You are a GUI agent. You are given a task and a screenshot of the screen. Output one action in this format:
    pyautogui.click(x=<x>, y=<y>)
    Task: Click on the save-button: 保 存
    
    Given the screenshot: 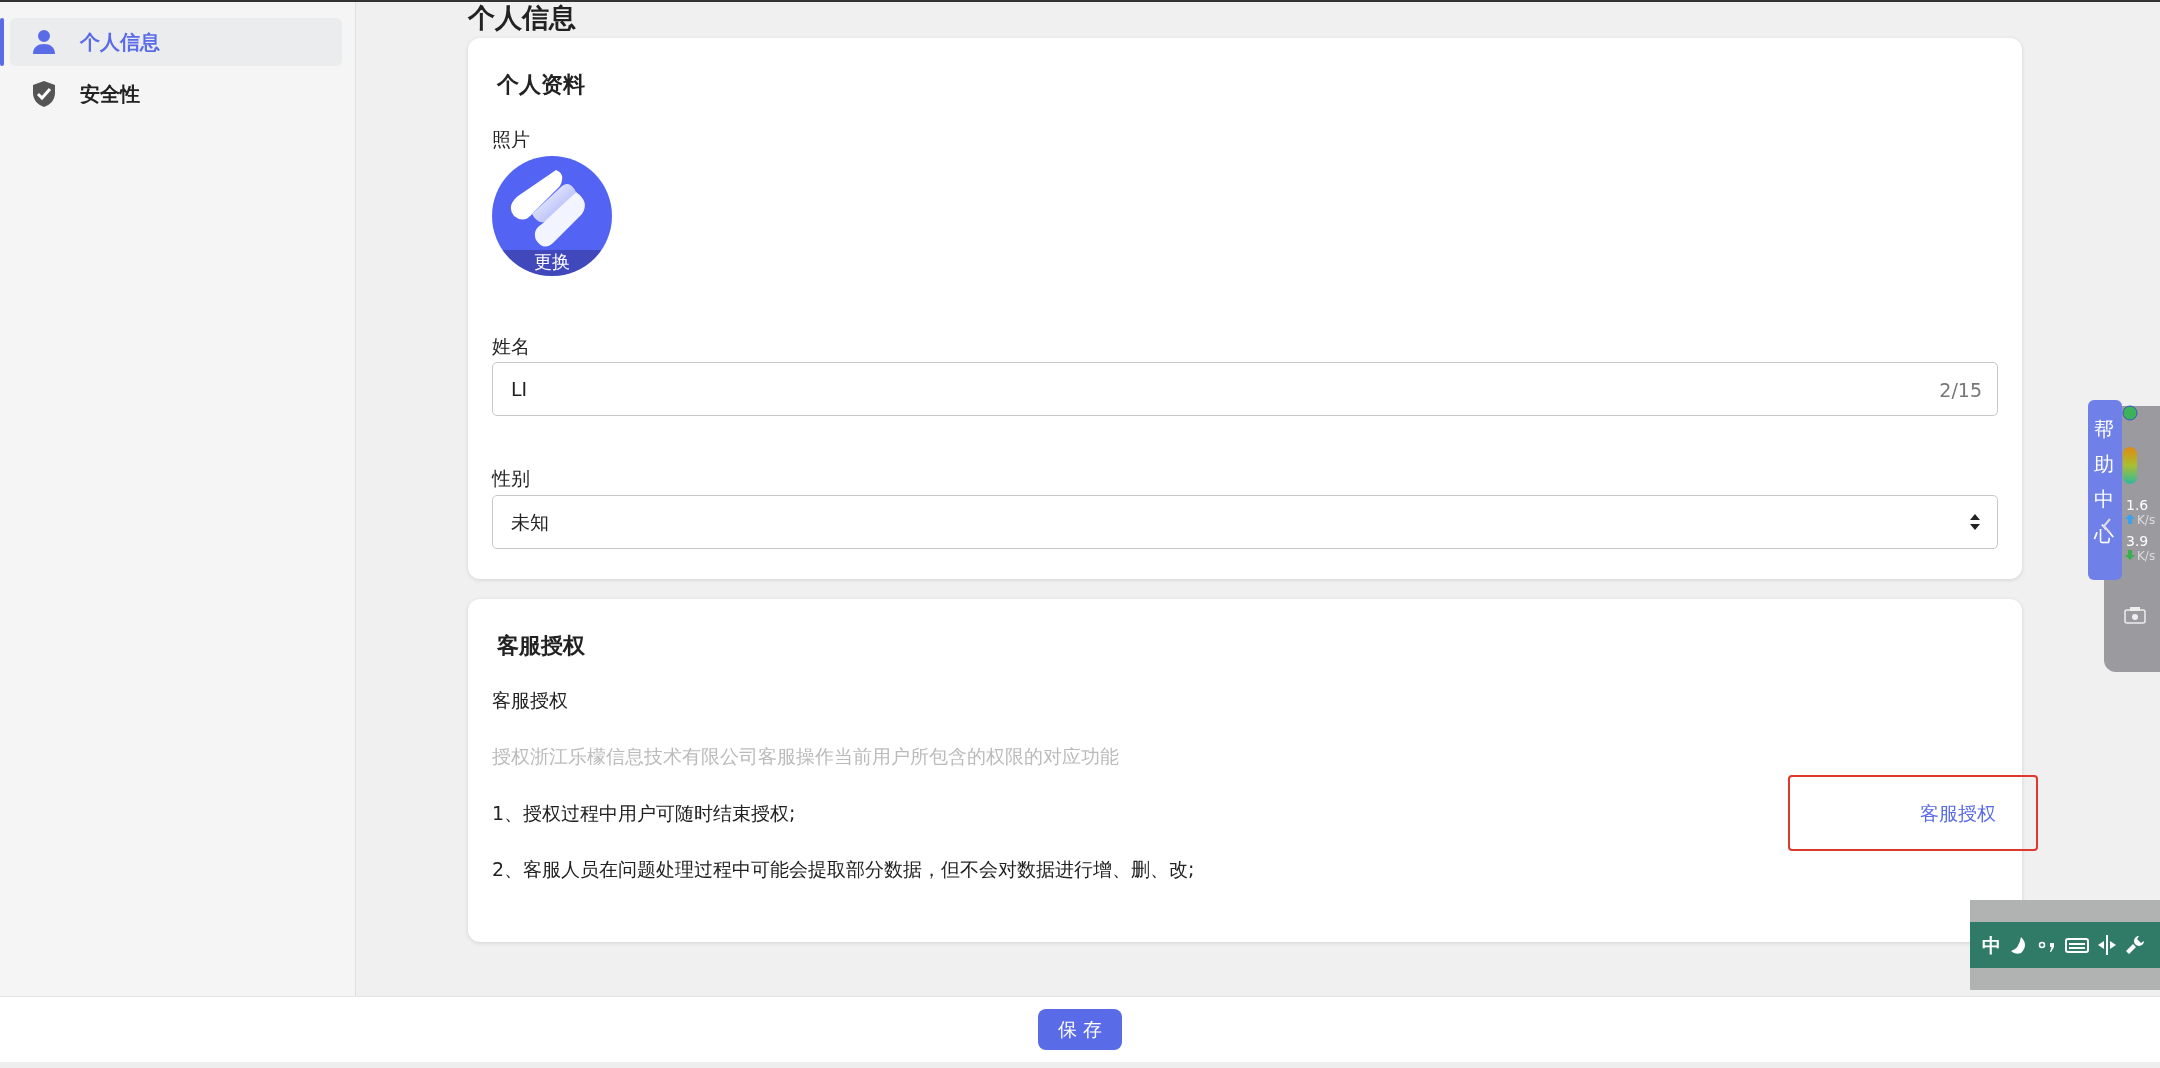 What is the action you would take?
    pyautogui.click(x=1080, y=1029)
    